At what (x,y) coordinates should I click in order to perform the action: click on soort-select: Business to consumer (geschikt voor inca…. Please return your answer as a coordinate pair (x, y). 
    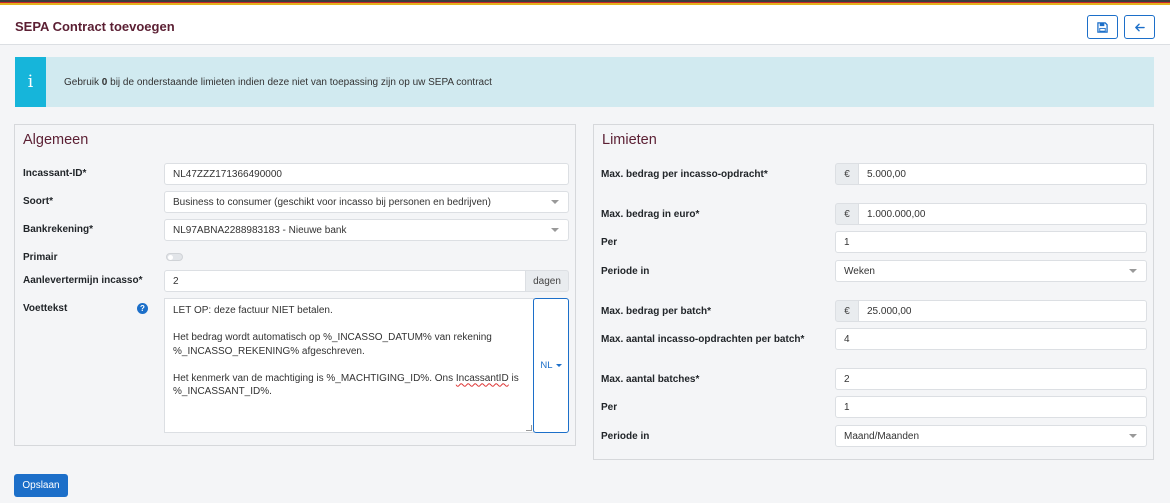
    Looking at the image, I should click on (366, 202).